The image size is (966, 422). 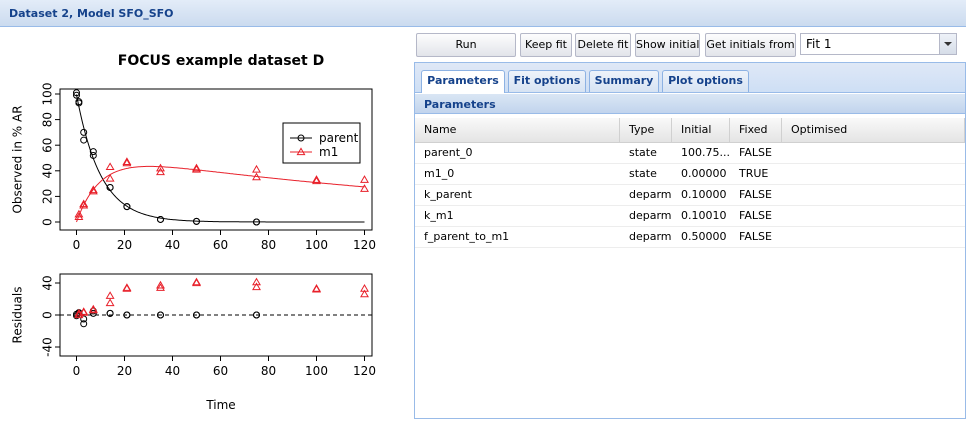 What do you see at coordinates (463, 81) in the screenshot?
I see `tab-parameters: Parameters` at bounding box center [463, 81].